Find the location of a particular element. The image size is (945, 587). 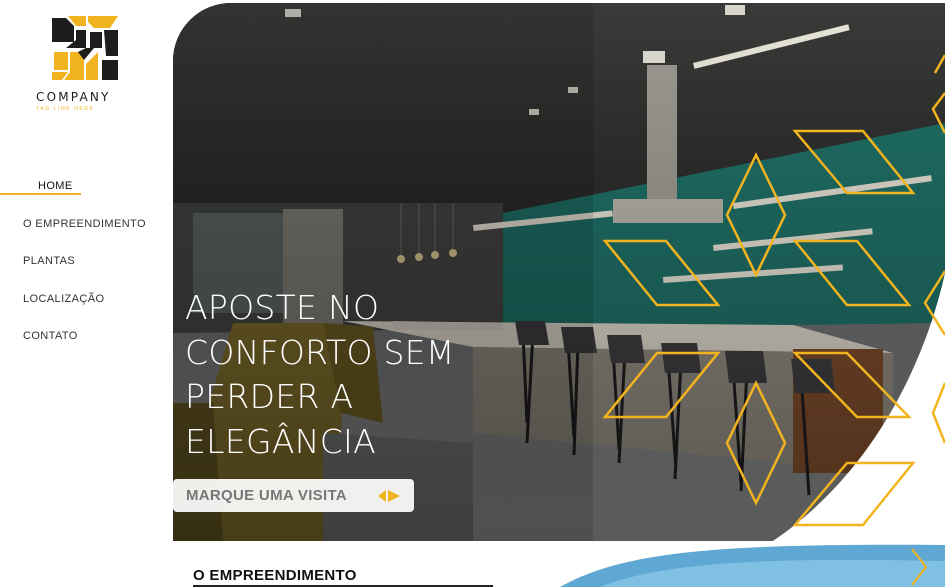

company-logo: COMPANY TAG LINE HERE is located at coordinates (88, 62).